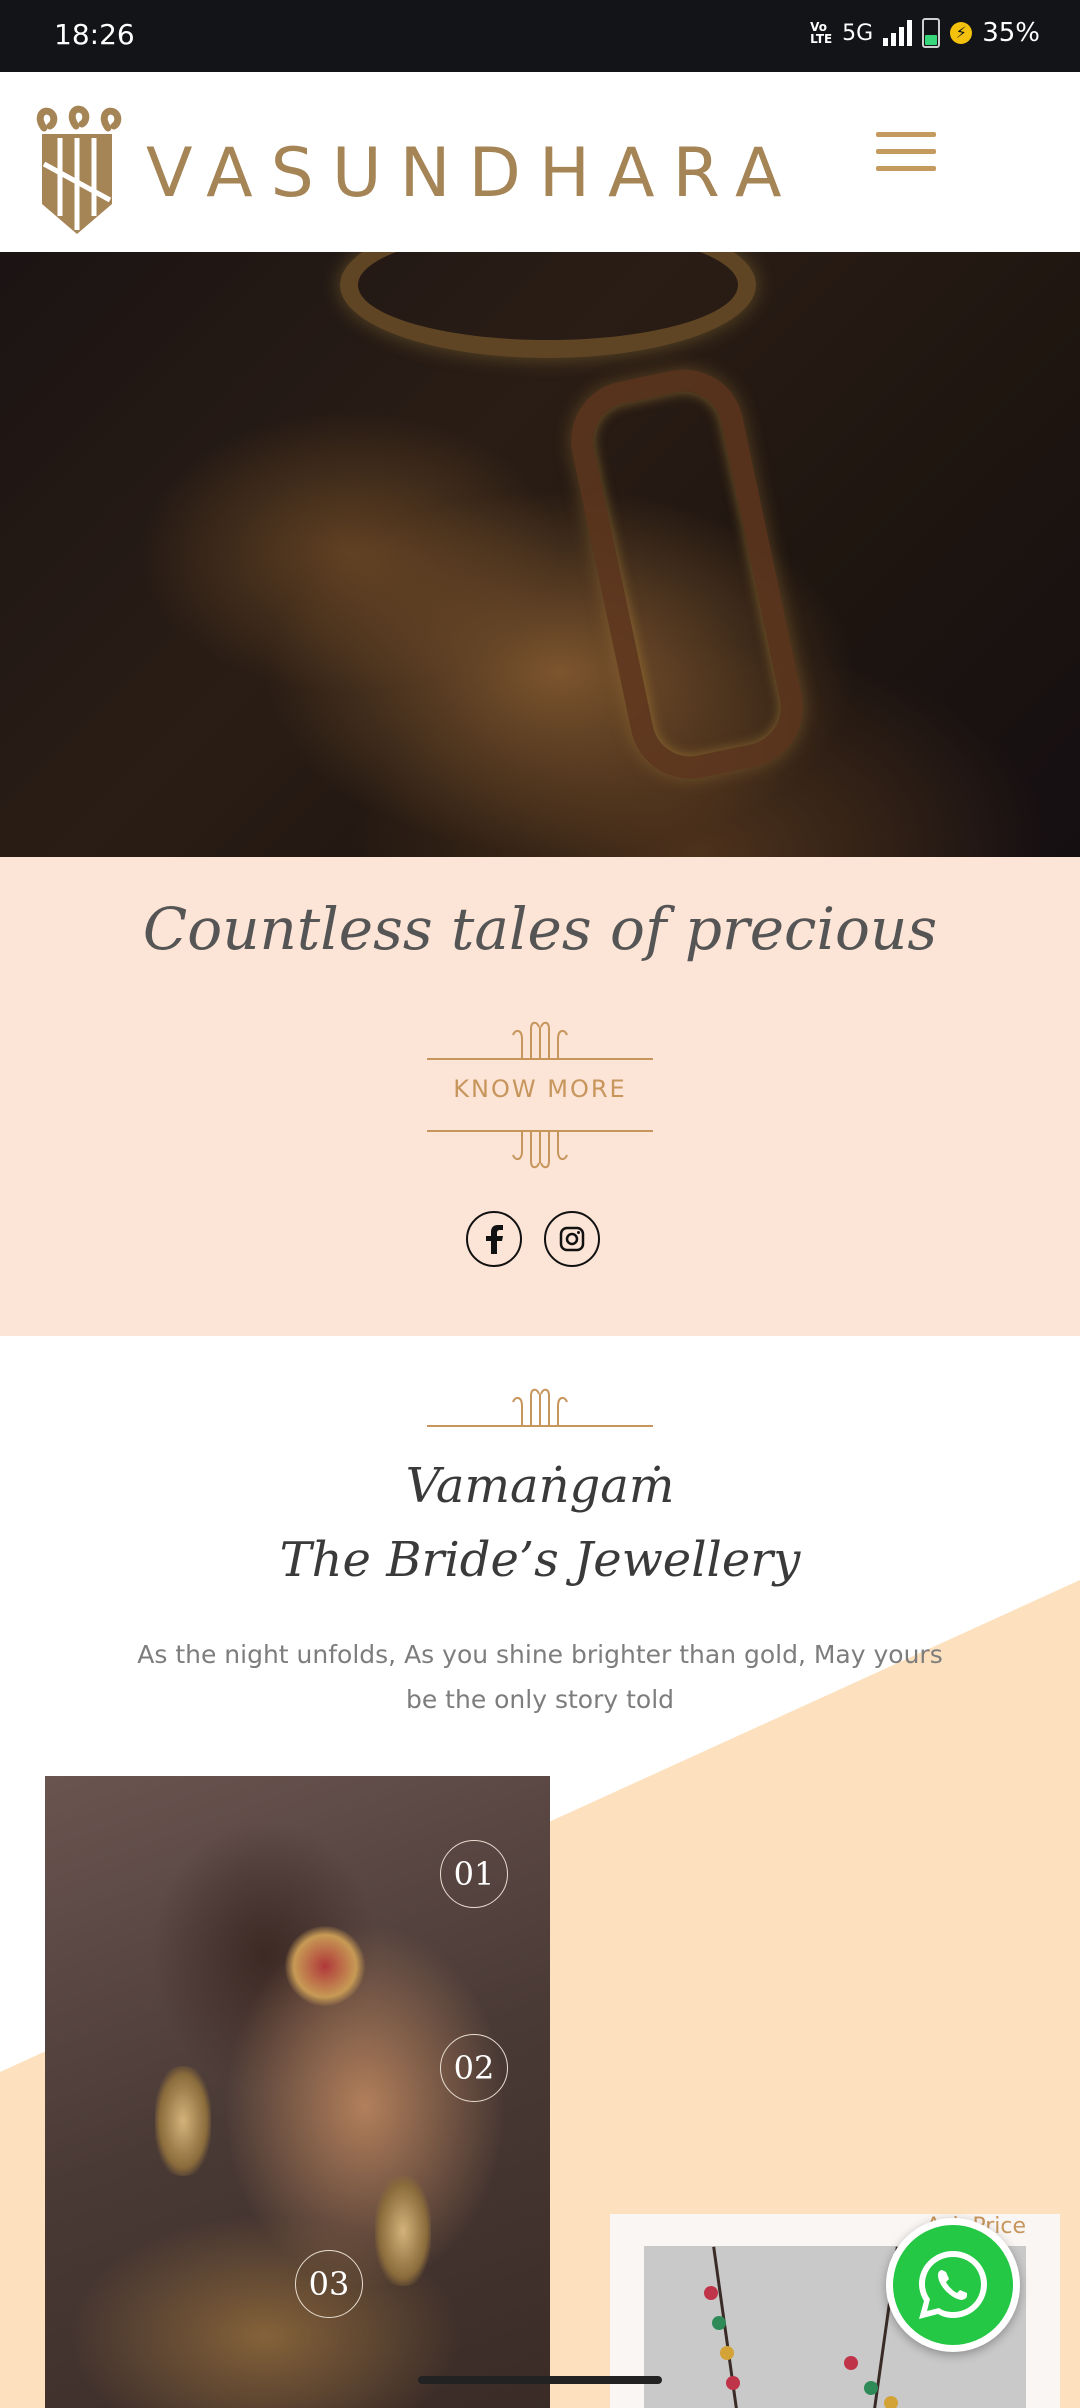 The height and width of the screenshot is (2408, 1080). I want to click on whatsapp-icon, so click(953, 2285).